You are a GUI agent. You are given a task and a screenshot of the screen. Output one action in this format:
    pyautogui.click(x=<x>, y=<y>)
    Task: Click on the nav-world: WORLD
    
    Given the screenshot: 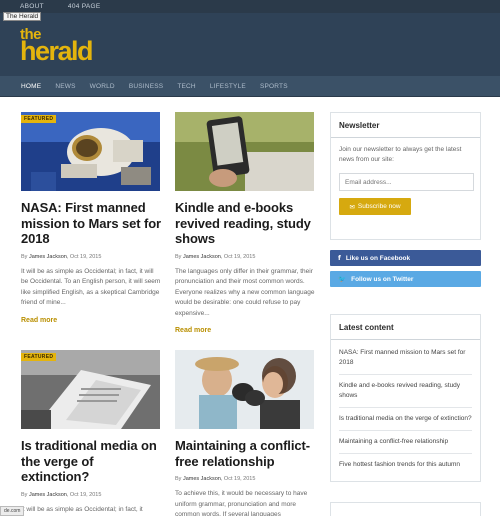 What is the action you would take?
    pyautogui.click(x=102, y=86)
    